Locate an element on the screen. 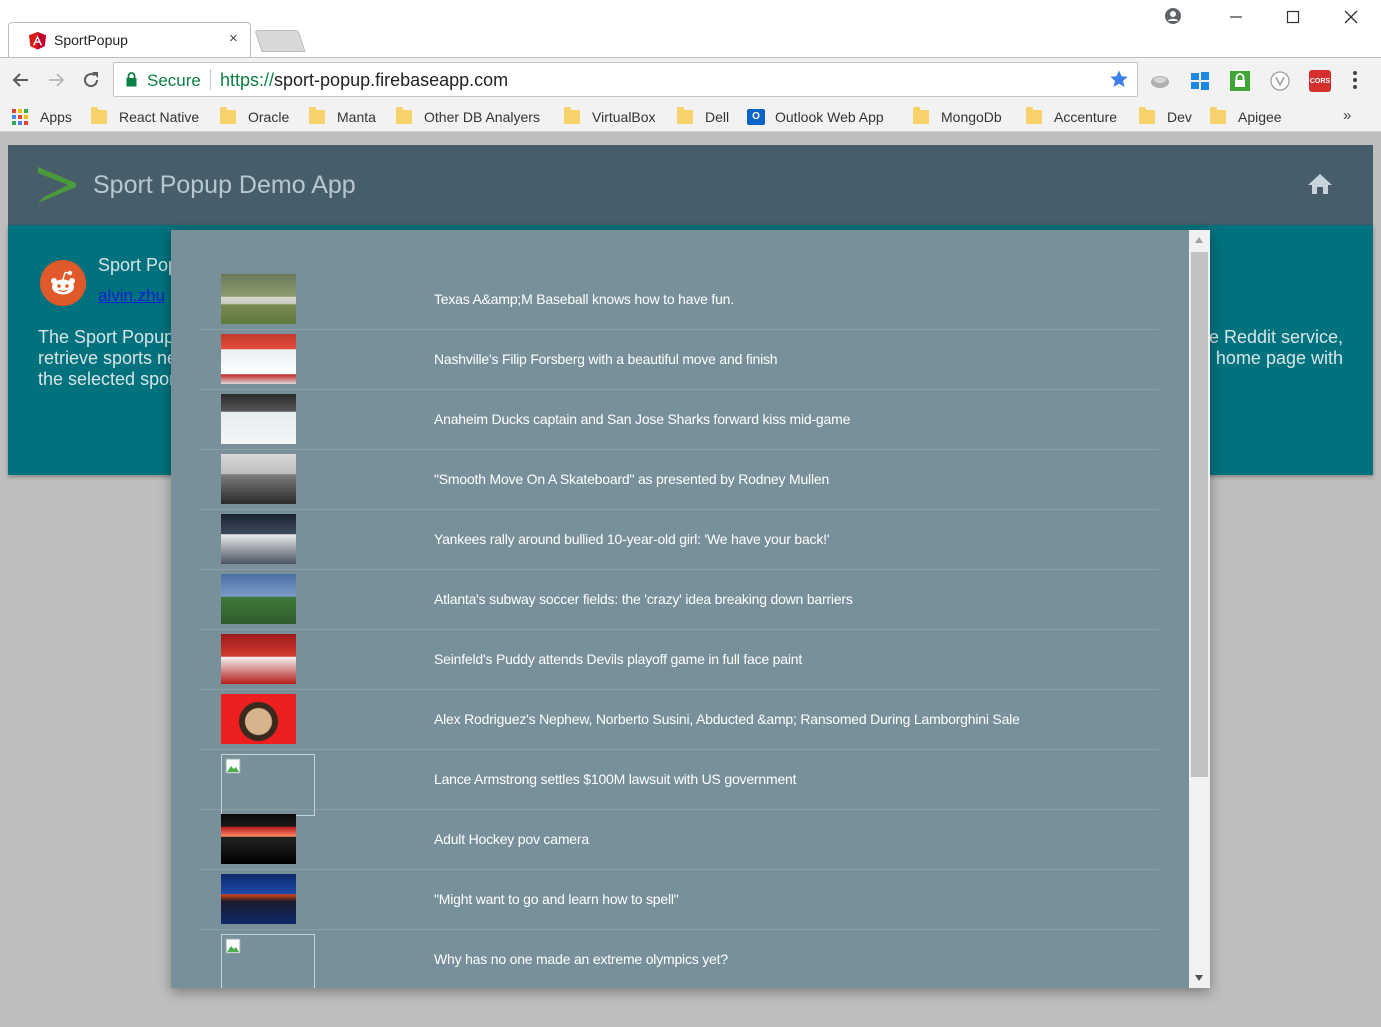 The image size is (1381, 1027). bookmark-label: VirtualBox is located at coordinates (624, 117).